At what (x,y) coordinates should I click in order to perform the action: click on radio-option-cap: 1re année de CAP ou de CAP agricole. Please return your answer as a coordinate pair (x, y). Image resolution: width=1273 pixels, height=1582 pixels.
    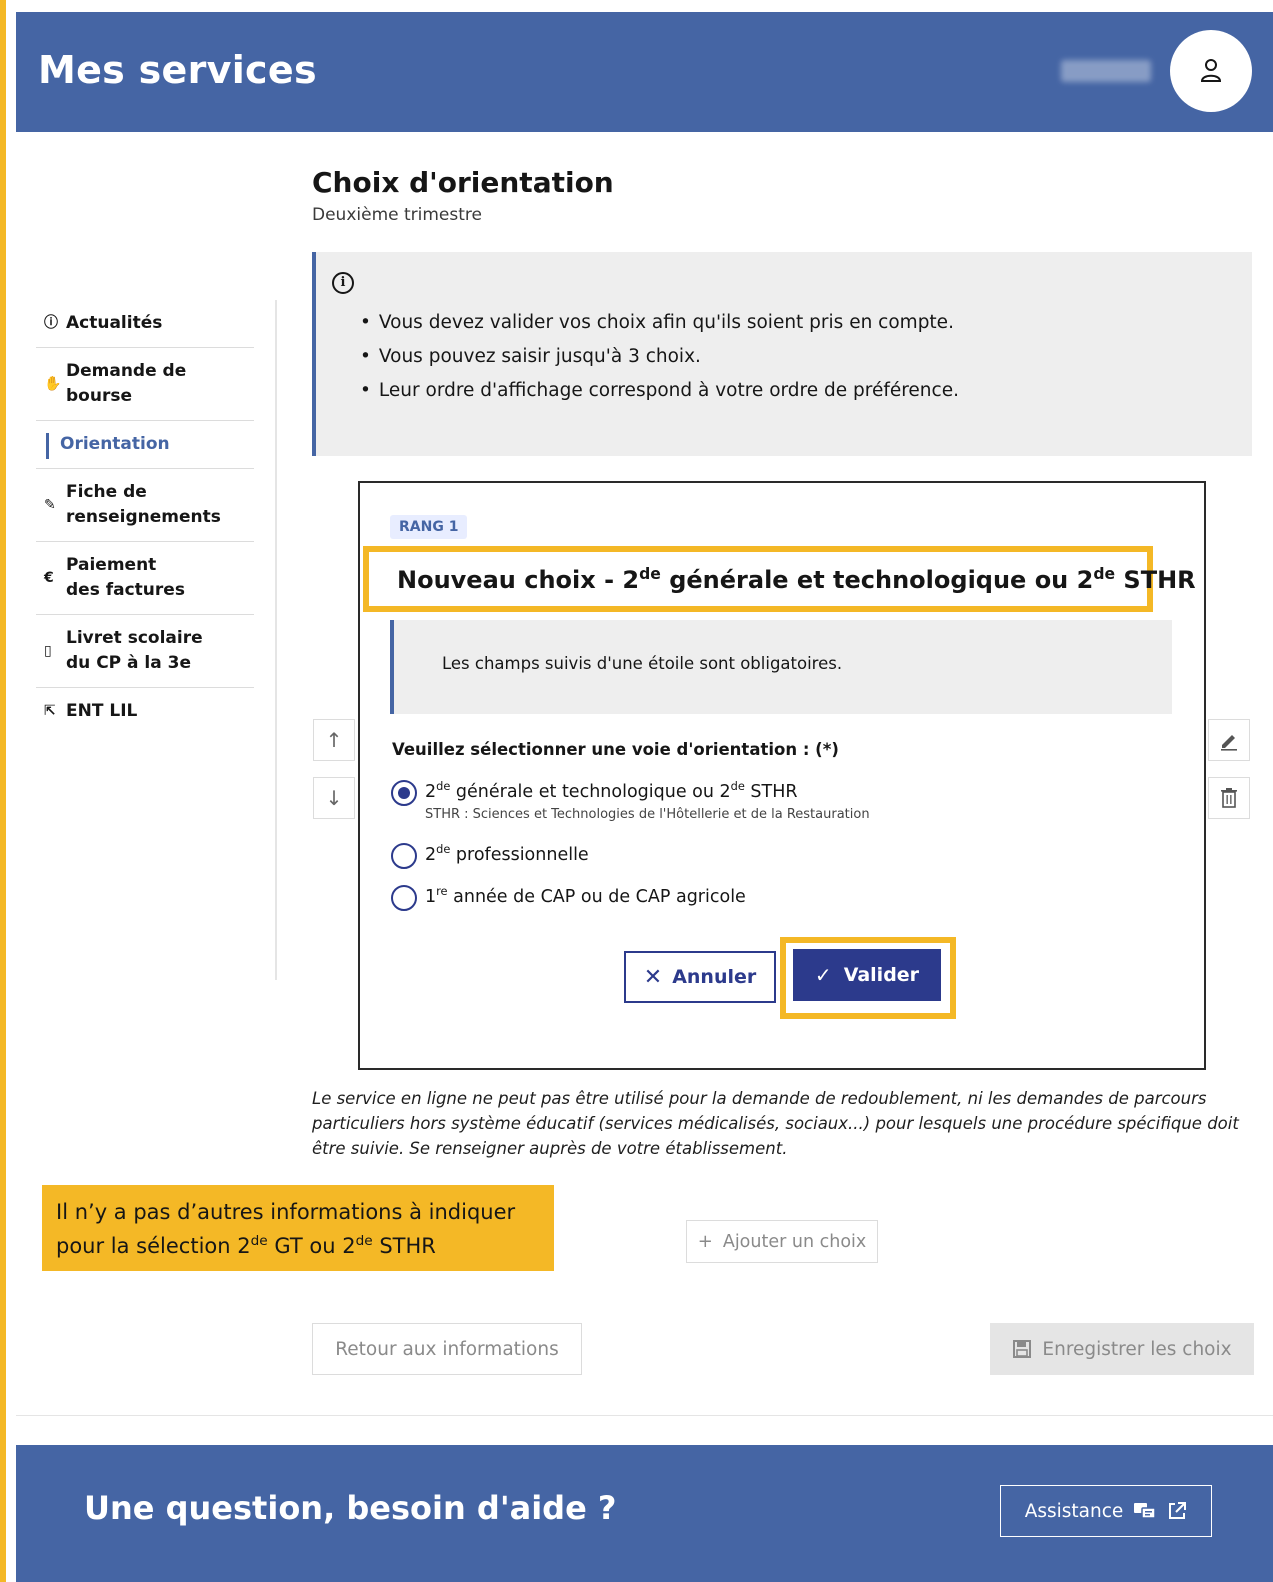
    Looking at the image, I should click on (568, 898).